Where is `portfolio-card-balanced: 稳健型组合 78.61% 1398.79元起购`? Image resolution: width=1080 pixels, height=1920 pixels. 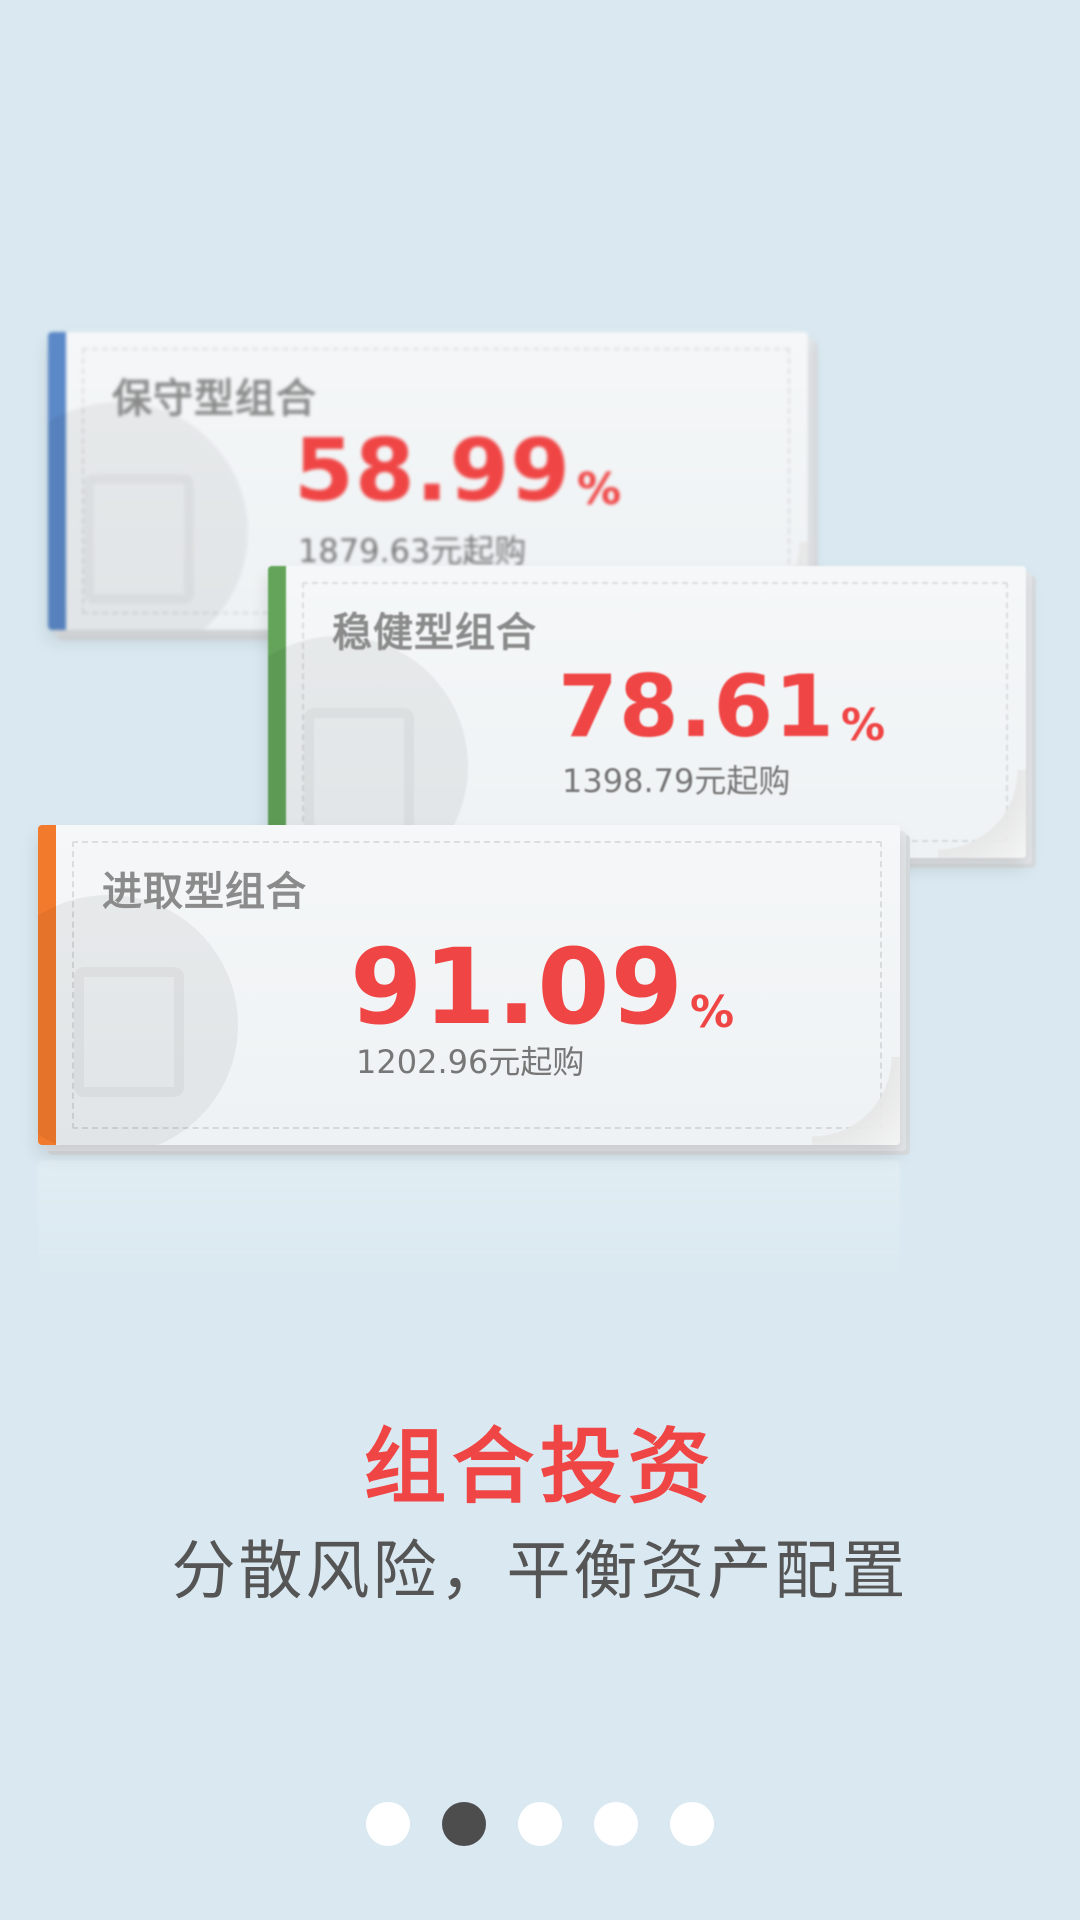 portfolio-card-balanced: 稳健型组合 78.61% 1398.79元起购 is located at coordinates (647, 712).